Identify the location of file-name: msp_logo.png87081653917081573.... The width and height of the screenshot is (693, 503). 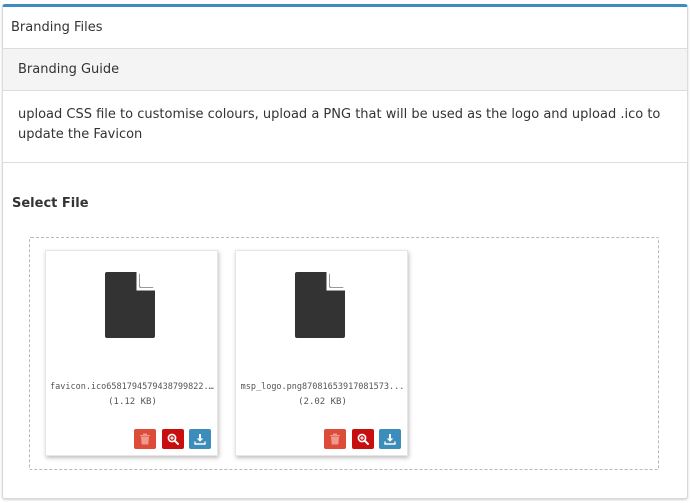
(322, 387).